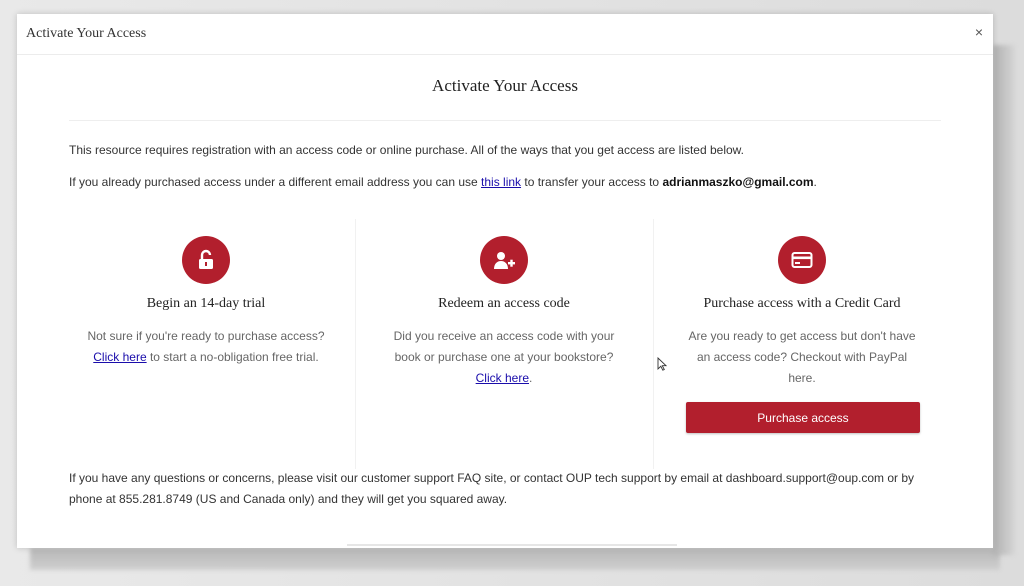 The height and width of the screenshot is (586, 1024). What do you see at coordinates (206, 260) in the screenshot?
I see `unlock-icon` at bounding box center [206, 260].